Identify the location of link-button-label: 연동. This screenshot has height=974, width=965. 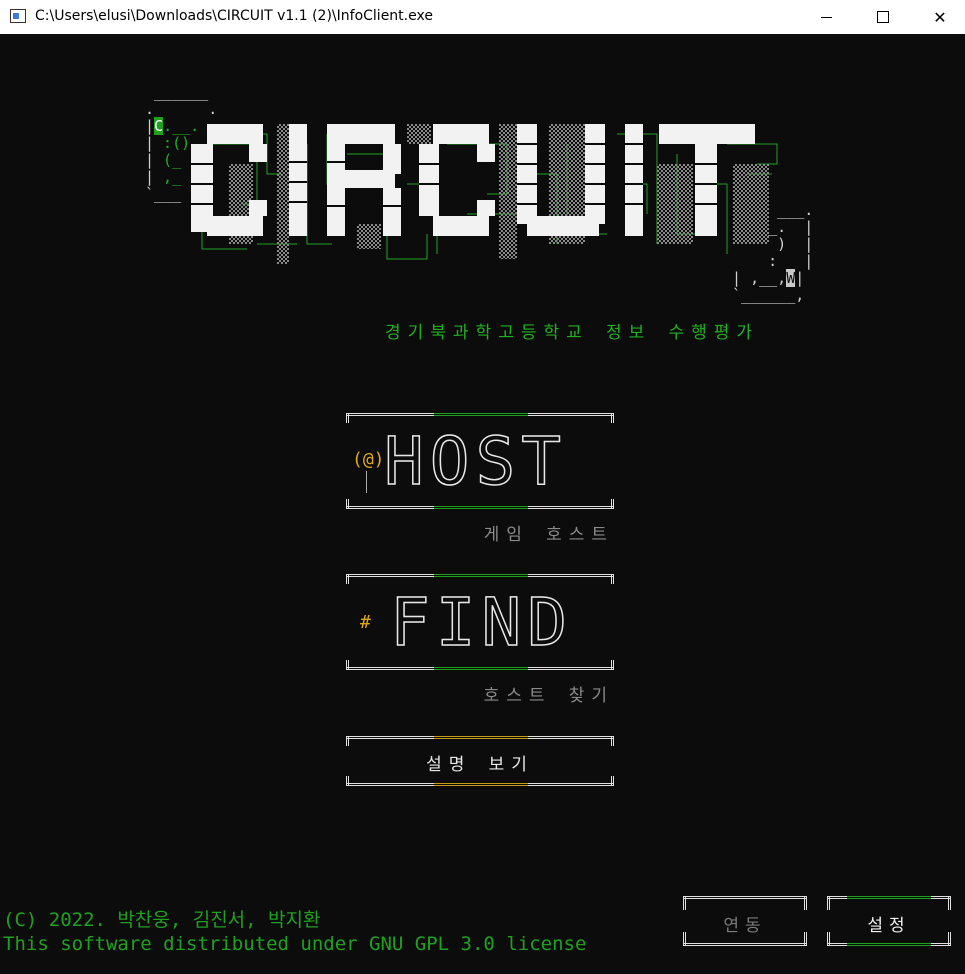
(745, 926).